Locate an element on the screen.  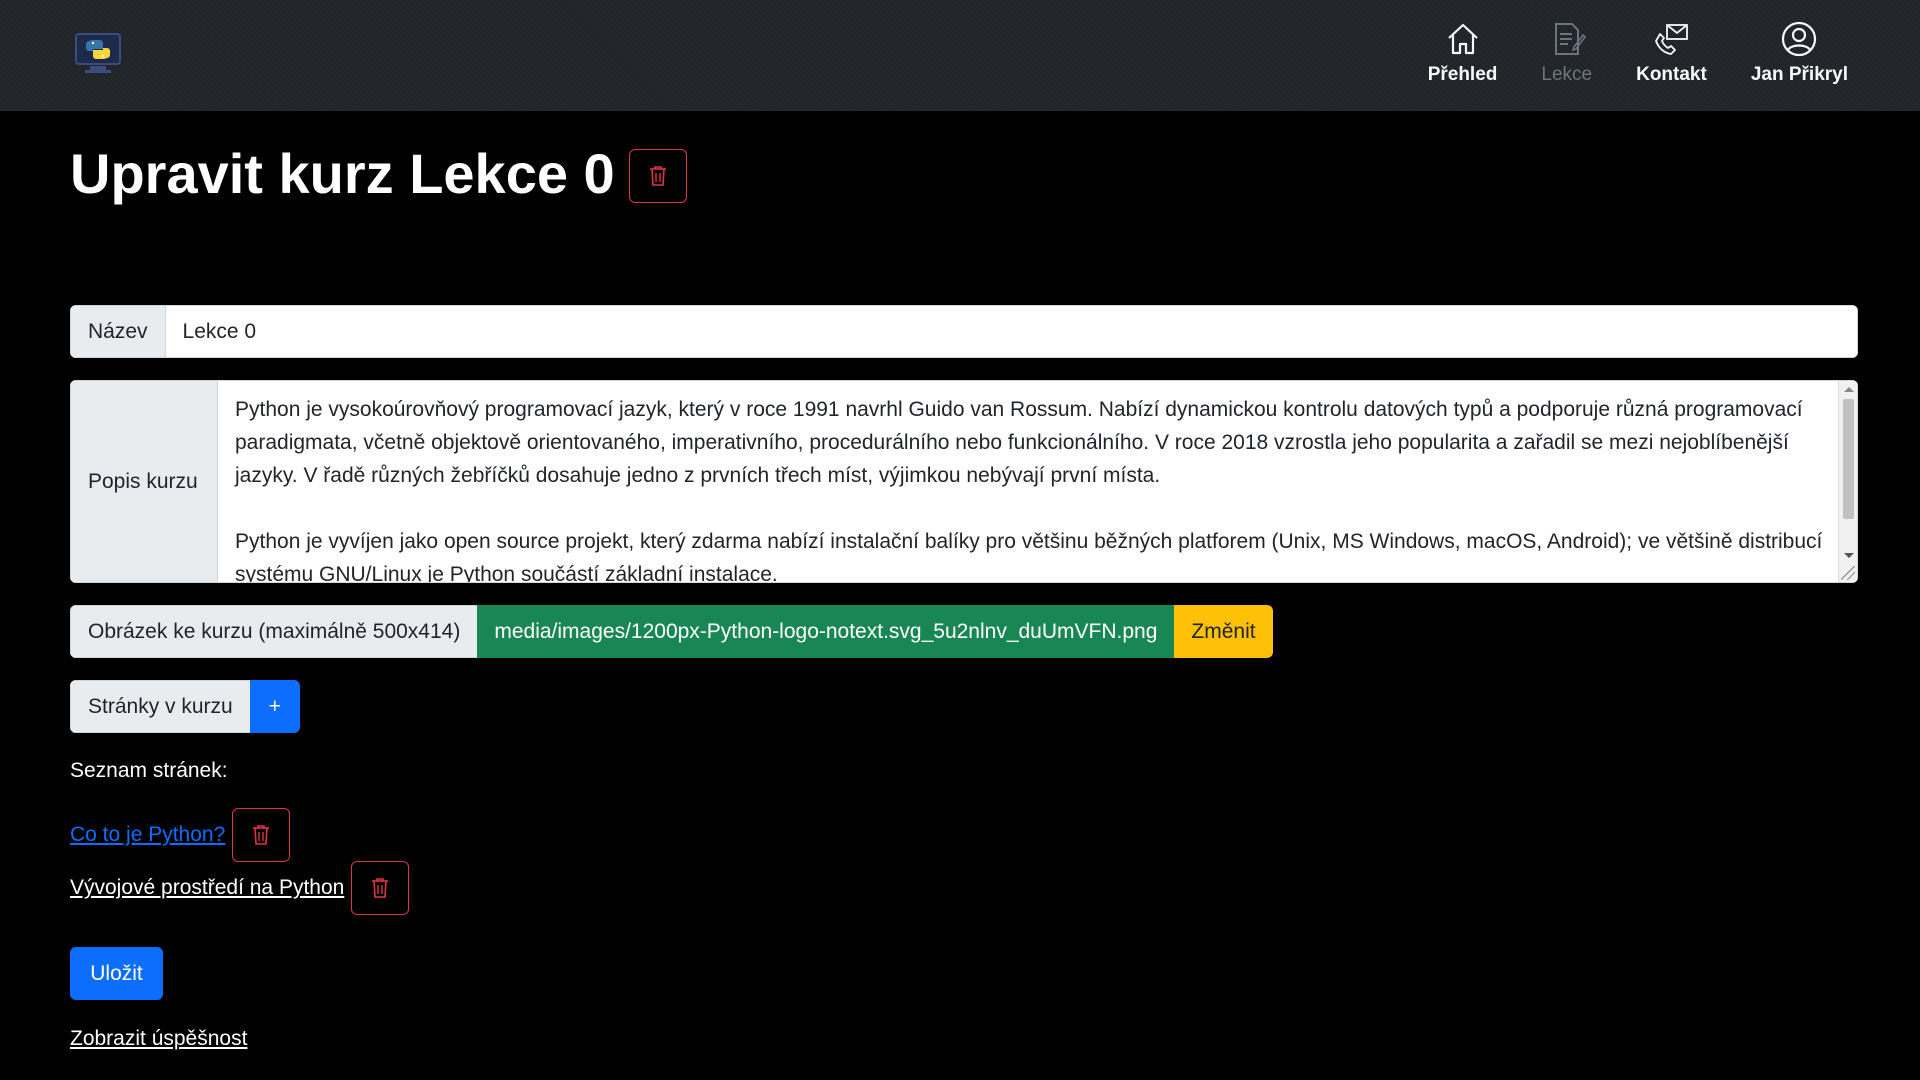
nav-item-label: Kontakt is located at coordinates (1671, 74).